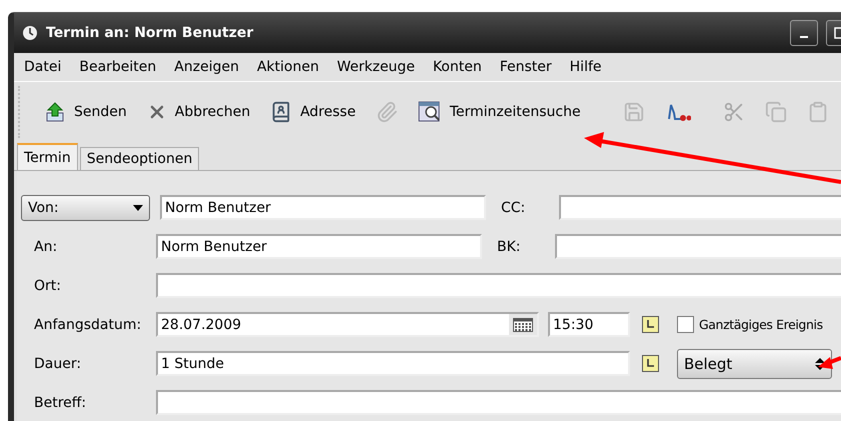 The height and width of the screenshot is (421, 841). Describe the element at coordinates (829, 362) in the screenshot. I see `annotation-arrow` at that location.